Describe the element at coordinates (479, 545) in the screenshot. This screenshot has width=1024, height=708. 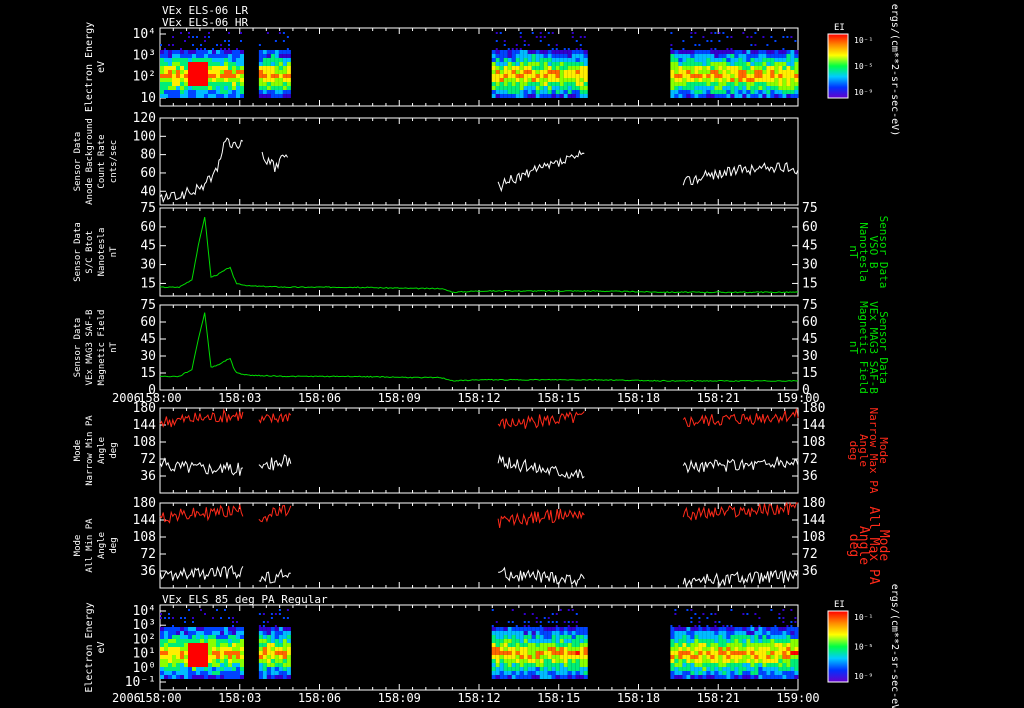
I see `p6-frame` at that location.